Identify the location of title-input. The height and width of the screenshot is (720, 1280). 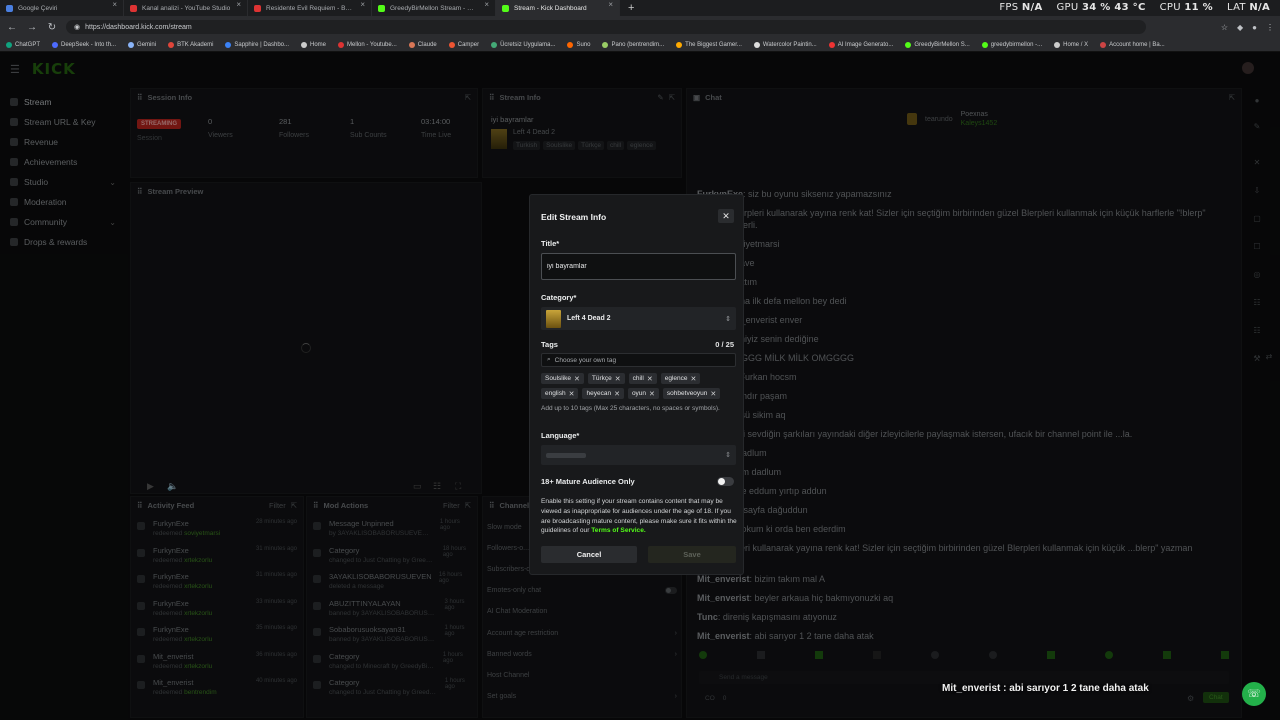
(638, 266).